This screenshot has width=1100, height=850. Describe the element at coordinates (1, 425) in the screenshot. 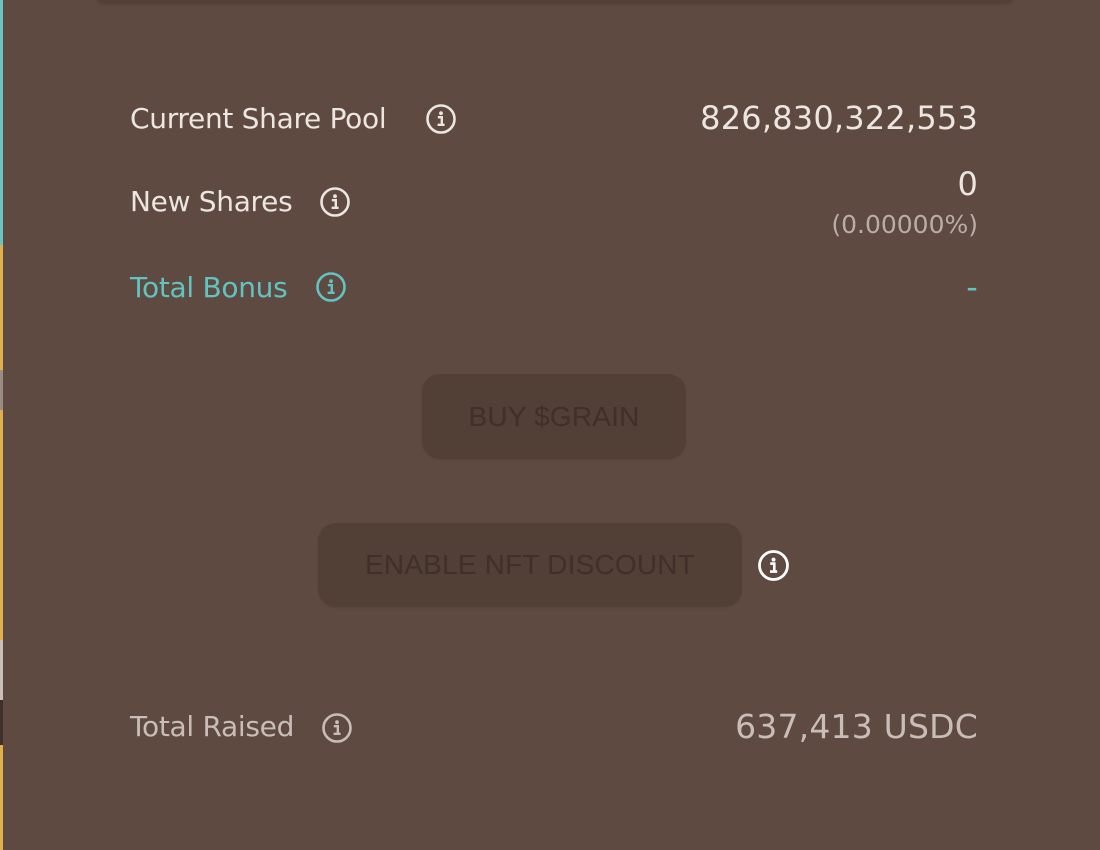

I see `left-edge-strip` at that location.